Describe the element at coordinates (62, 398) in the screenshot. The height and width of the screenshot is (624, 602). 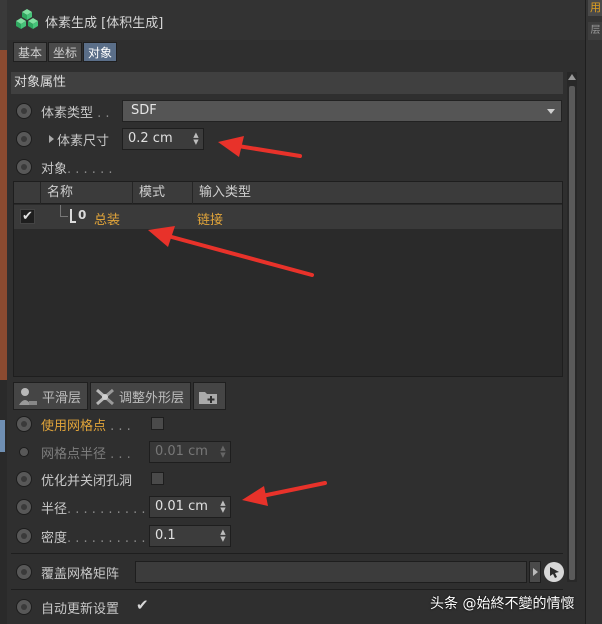
I see `smooth-layer-label: 平滑层` at that location.